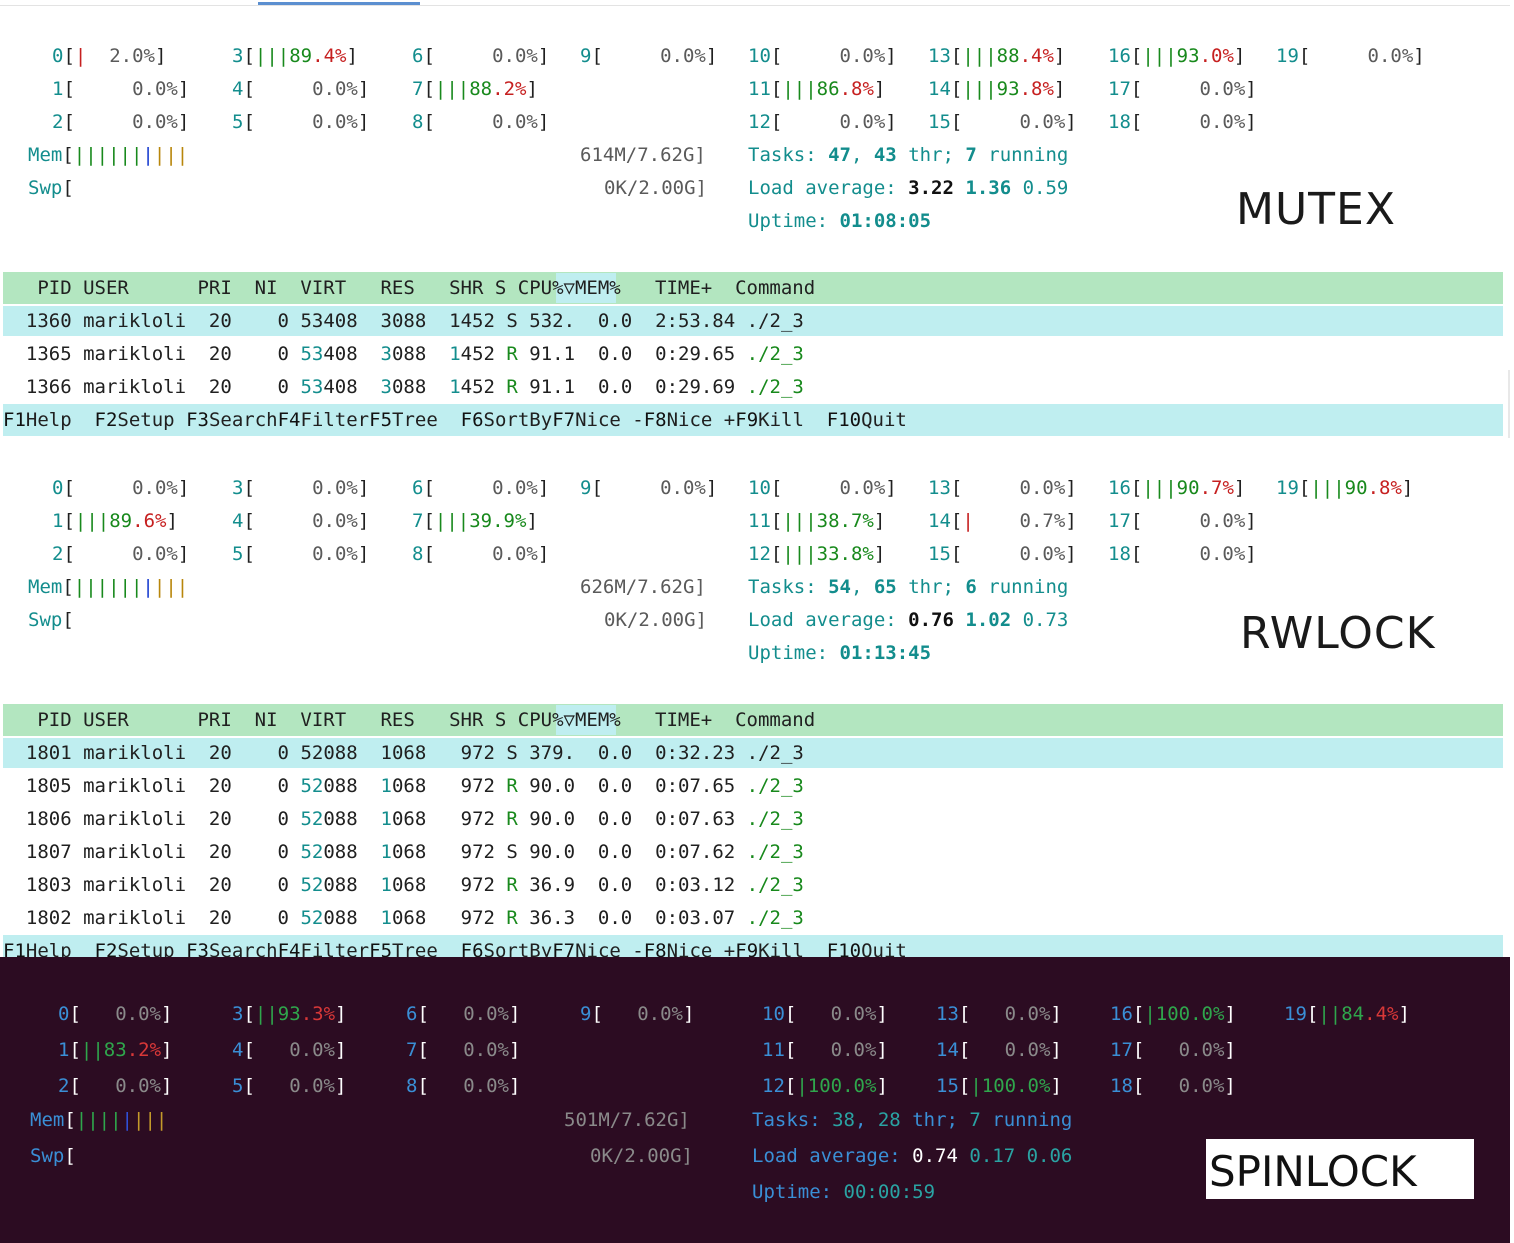 The width and height of the screenshot is (1514, 1243). I want to click on mutex-cpu-meter-4: 4[ 0.0%], so click(300, 89).